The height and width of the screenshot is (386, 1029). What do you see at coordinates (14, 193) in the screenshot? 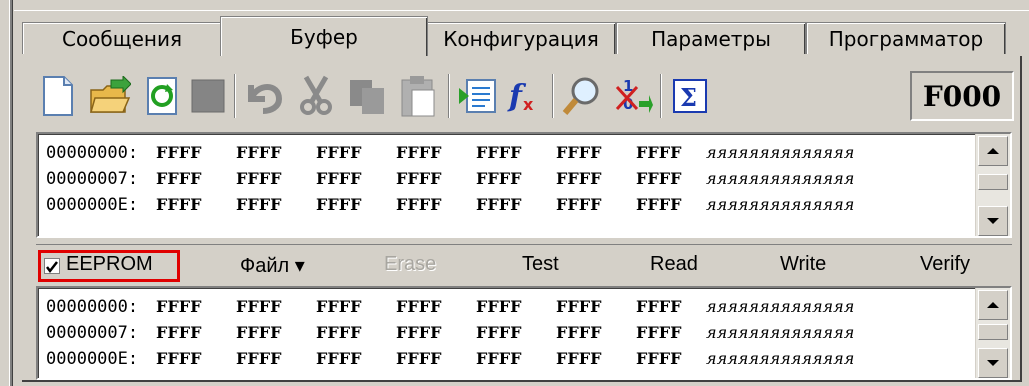
I see `panel-edge` at bounding box center [14, 193].